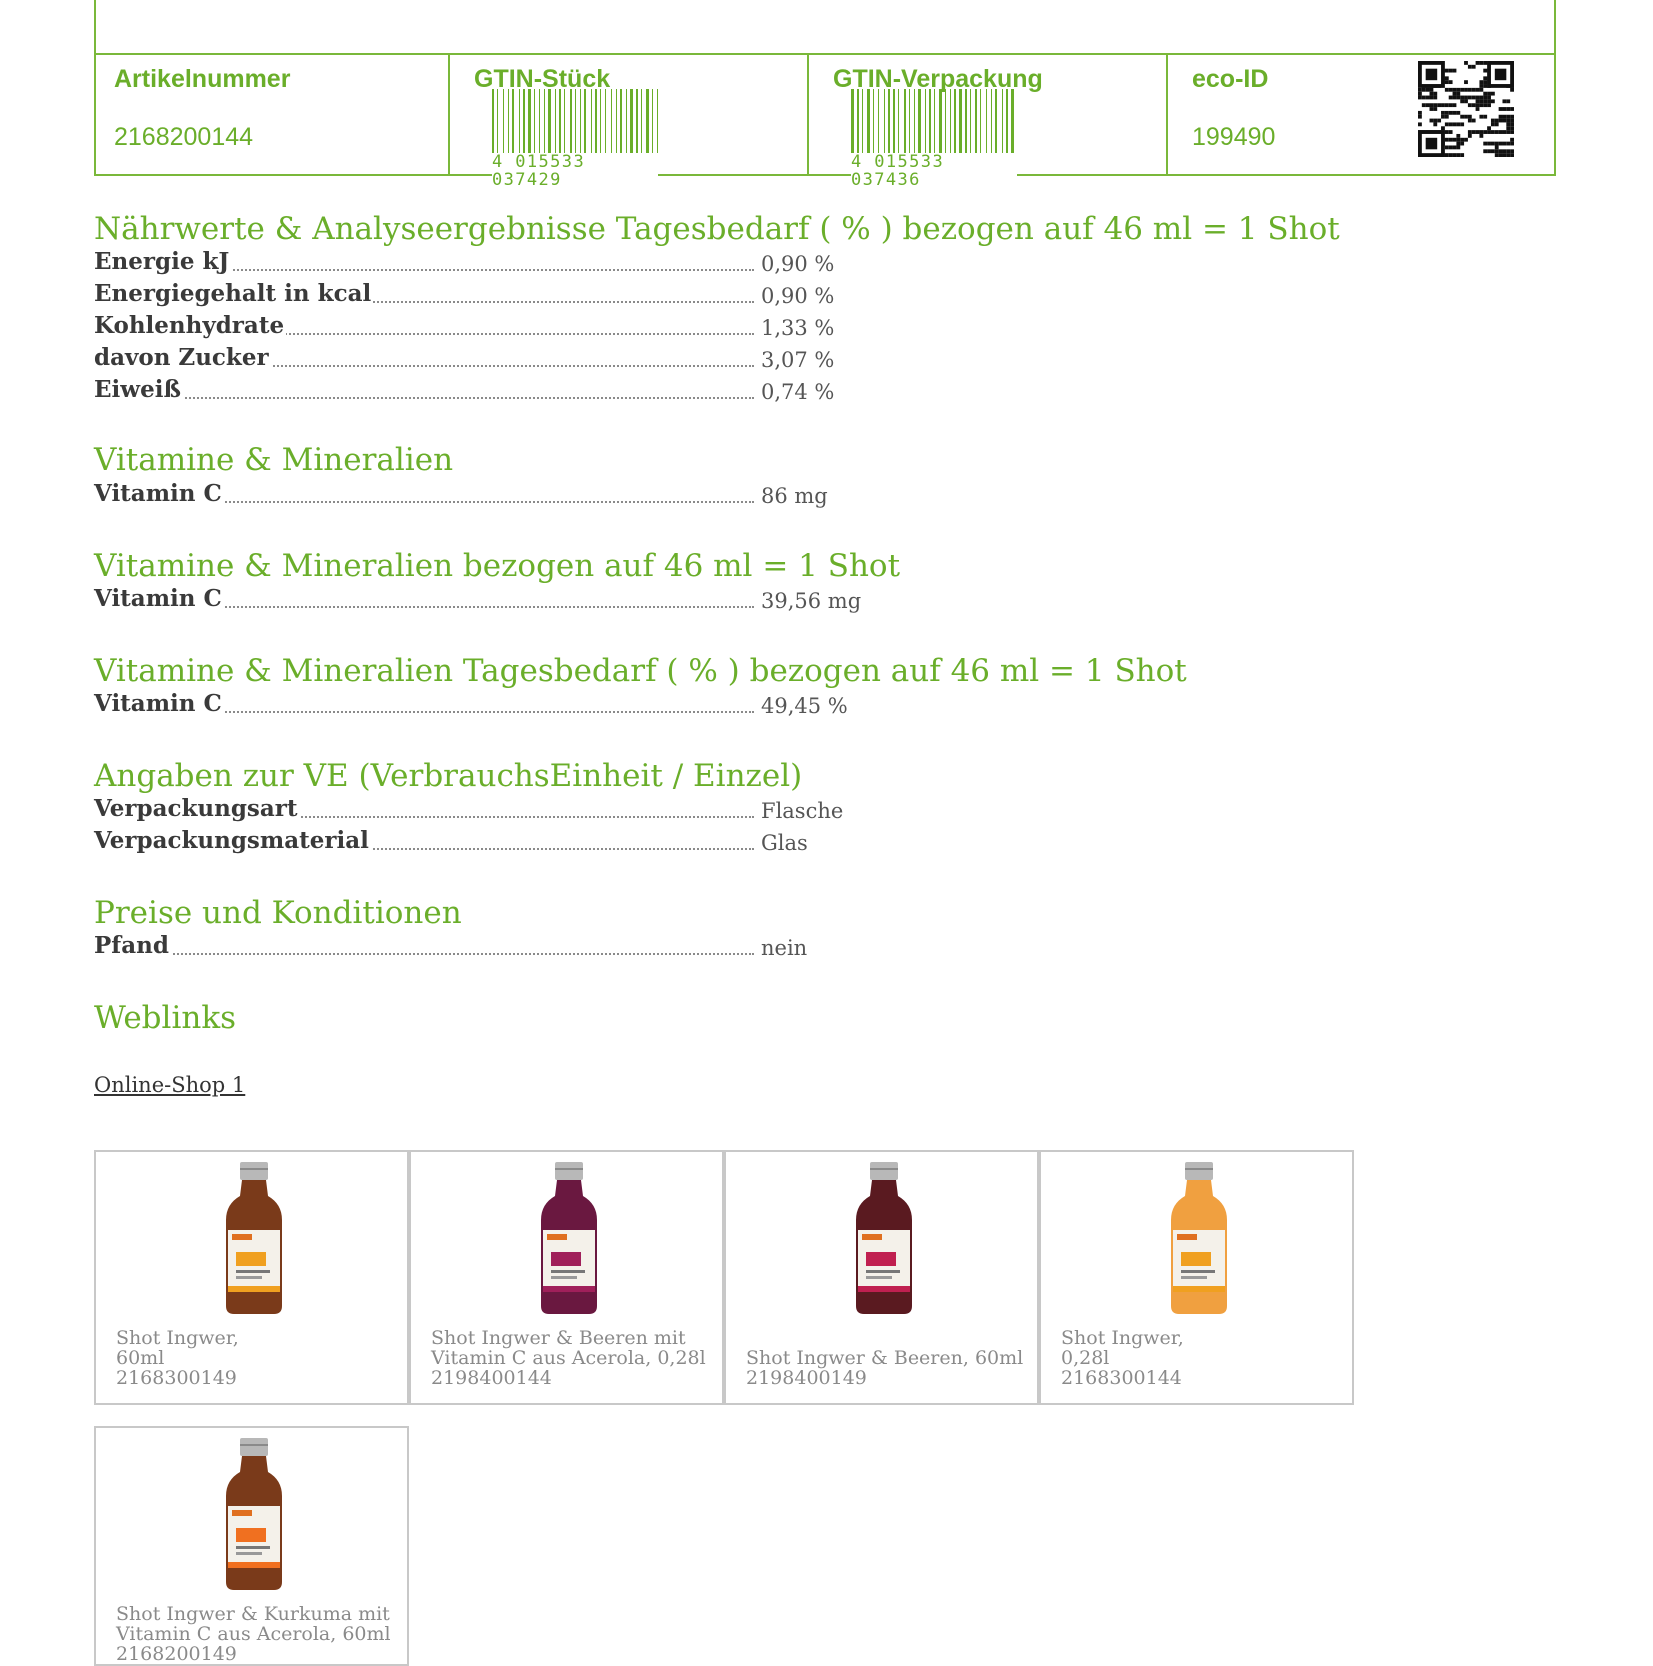 This screenshot has height=1666, width=1653. Describe the element at coordinates (182, 357) in the screenshot. I see `row-label: davon Zucker` at that location.